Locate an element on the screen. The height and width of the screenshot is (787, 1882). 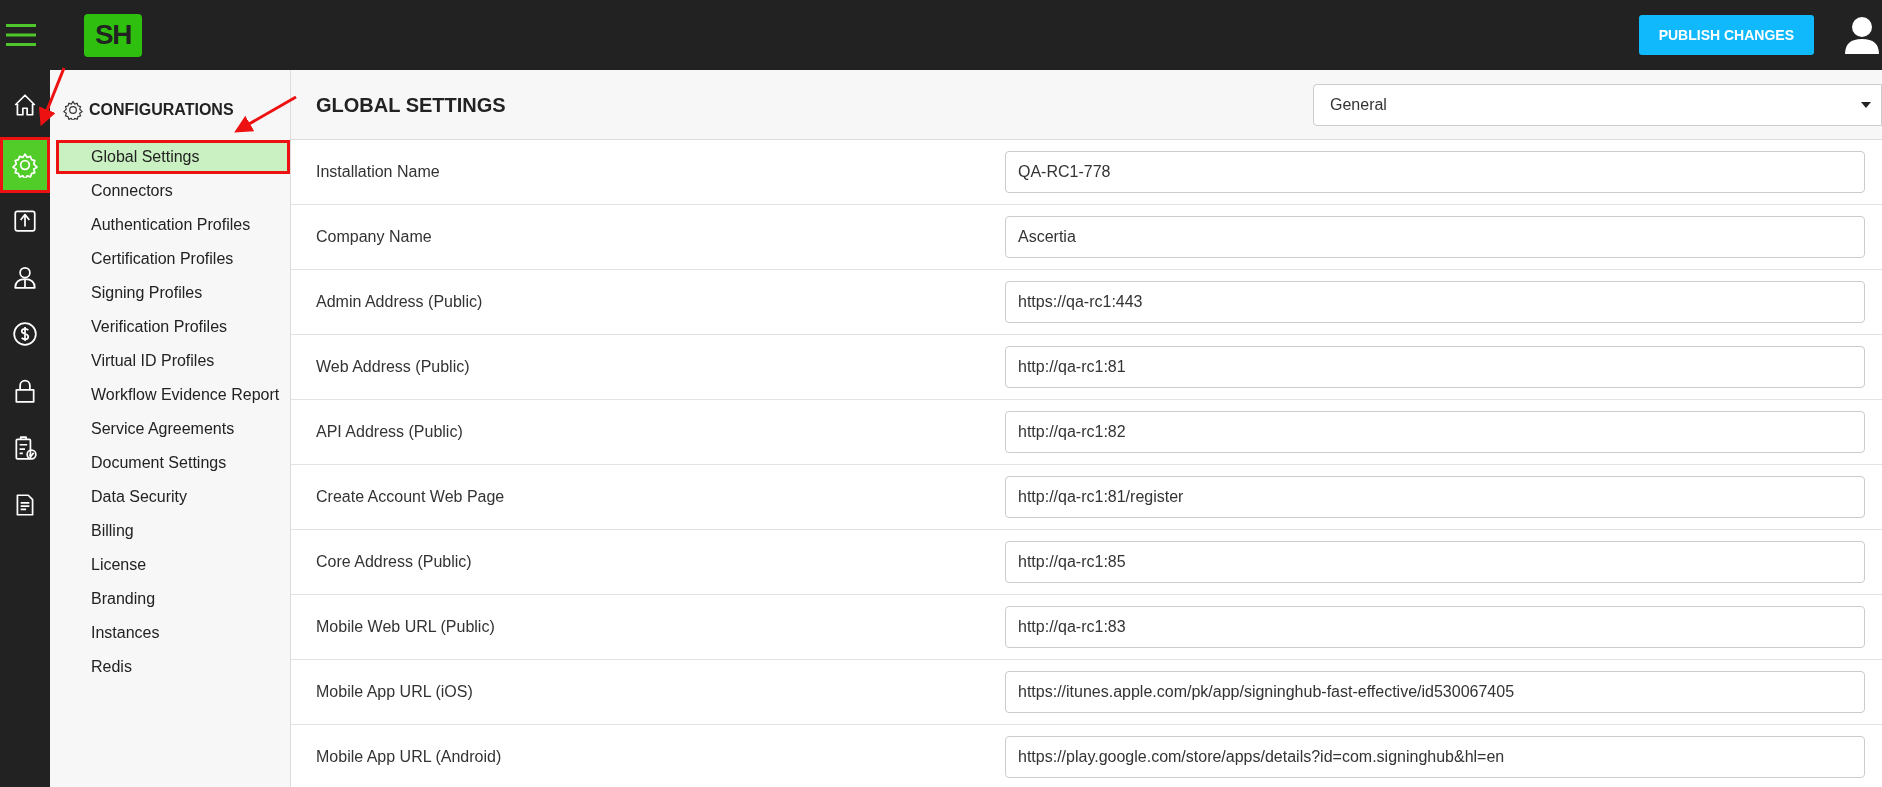
sidebar-item: Virtual ID Profiles is located at coordinates (170, 361).